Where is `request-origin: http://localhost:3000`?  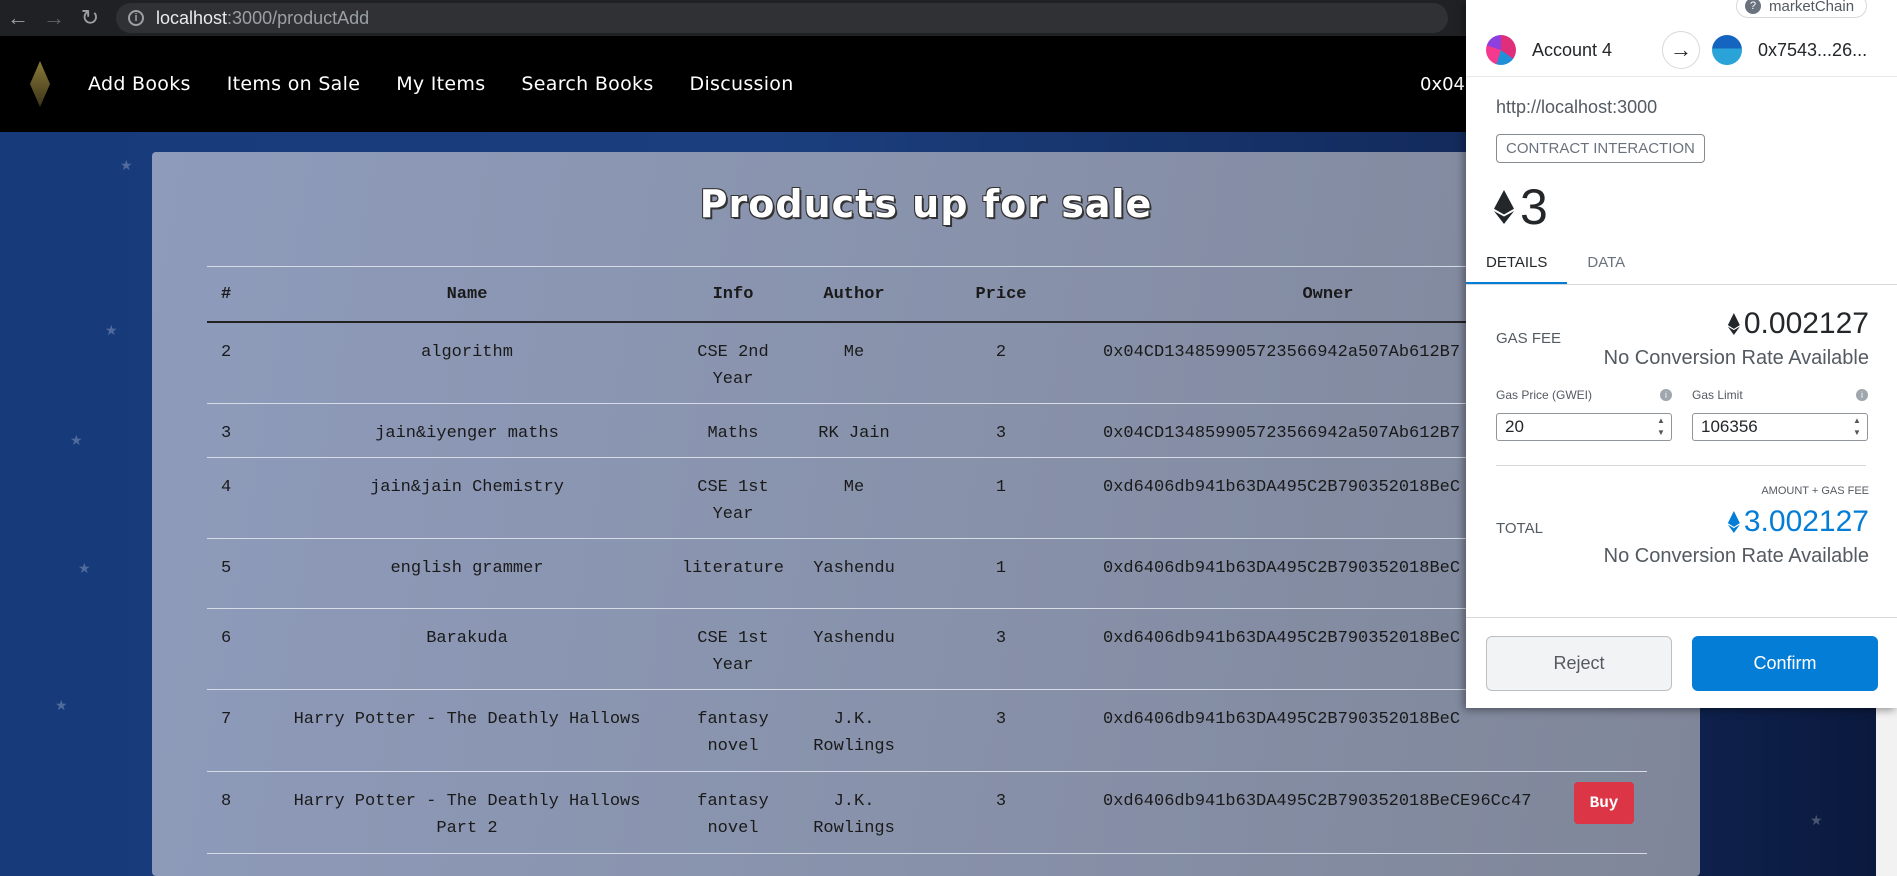
request-origin: http://localhost:3000 is located at coordinates (1577, 107).